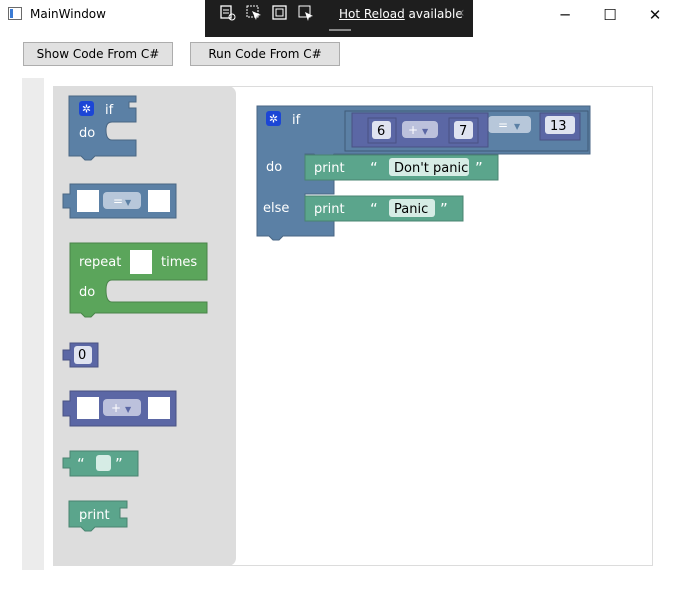  What do you see at coordinates (381, 131) in the screenshot?
I see `workspace-left-number: 6` at bounding box center [381, 131].